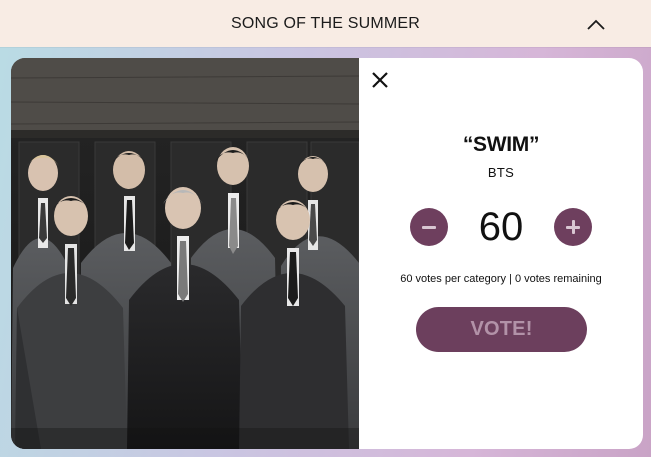 The width and height of the screenshot is (651, 457). I want to click on vote-stepper: 60, so click(501, 227).